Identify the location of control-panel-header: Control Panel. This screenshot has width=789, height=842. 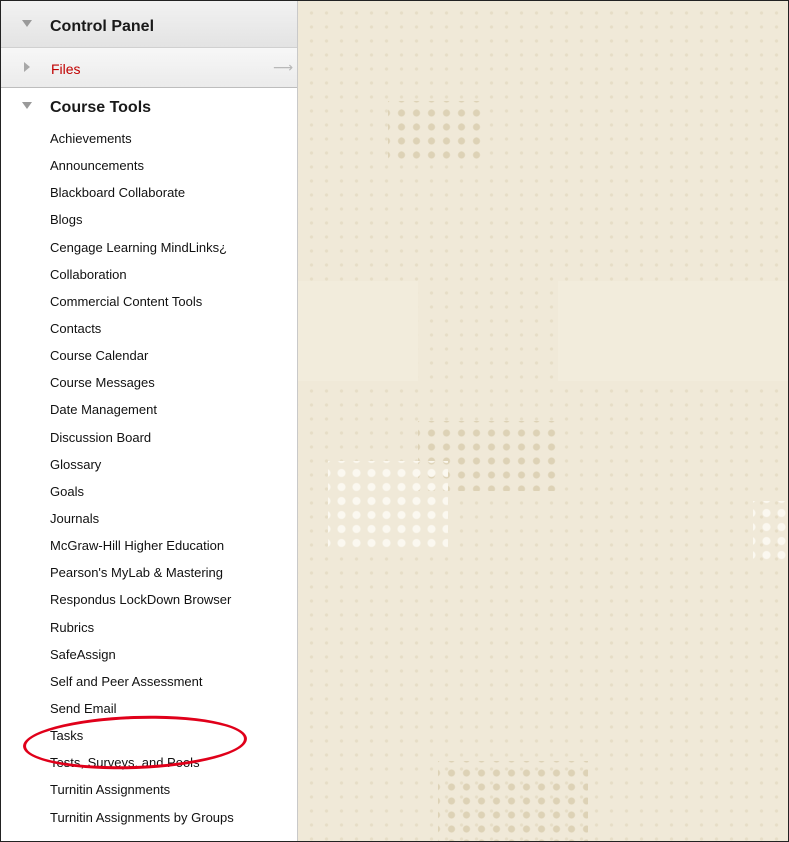
(149, 24).